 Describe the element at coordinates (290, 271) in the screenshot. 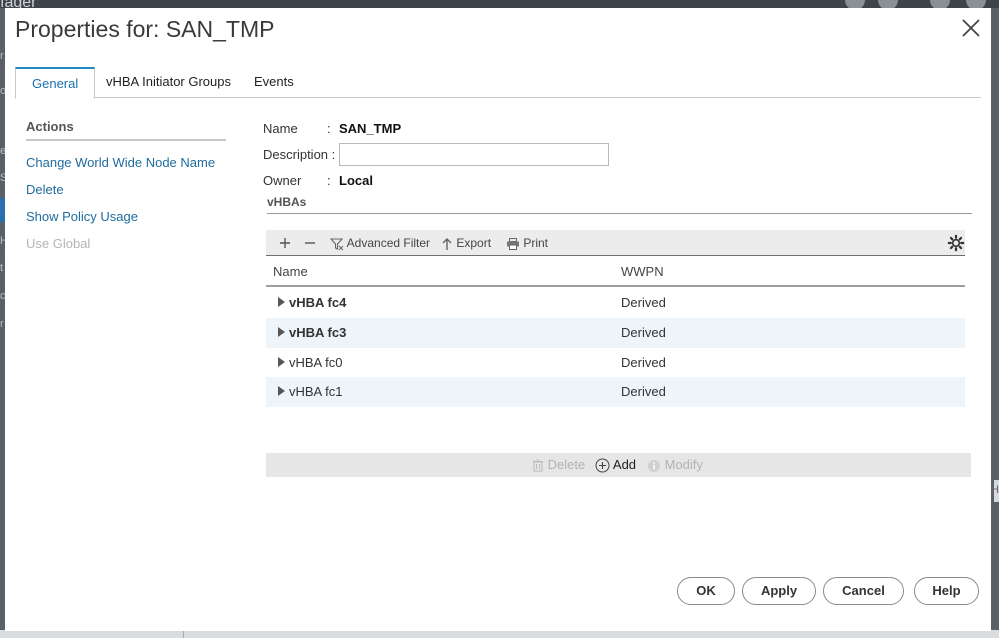

I see `column-header-name: Name` at that location.